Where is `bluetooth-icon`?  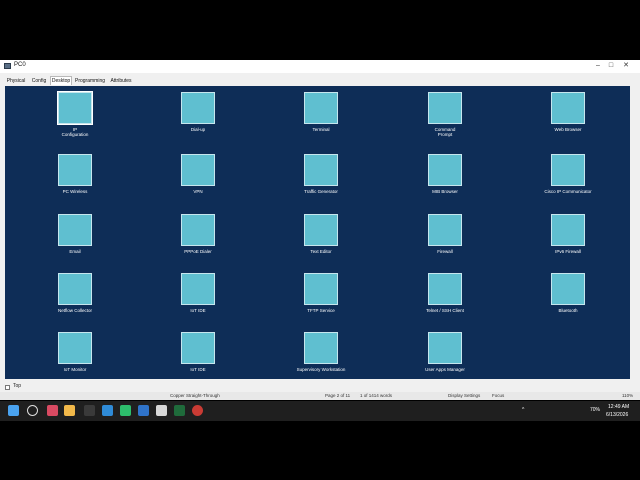
bluetooth-icon is located at coordinates (568, 289).